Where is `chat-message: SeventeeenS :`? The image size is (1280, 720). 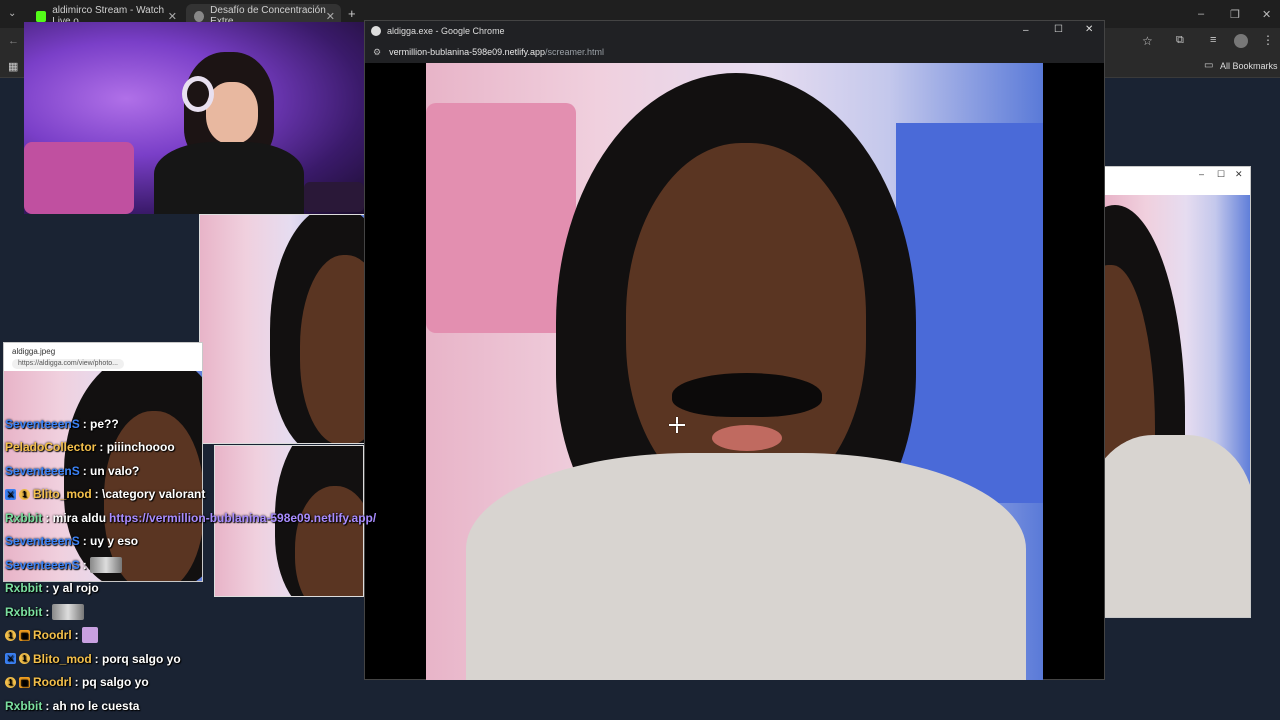
chat-message: SeventeeenS : is located at coordinates (200, 565).